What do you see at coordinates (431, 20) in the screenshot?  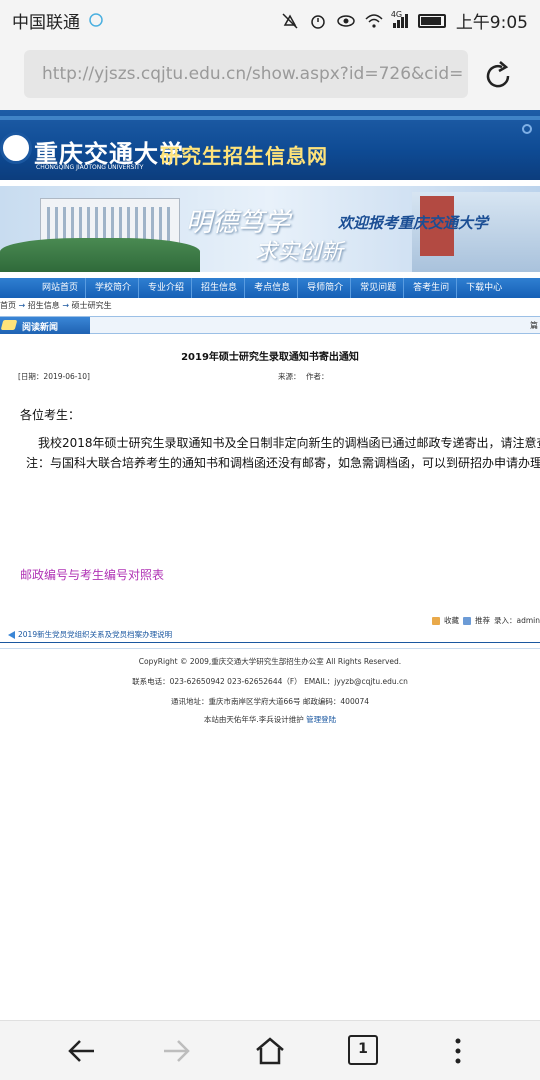 I see `battery-icon` at bounding box center [431, 20].